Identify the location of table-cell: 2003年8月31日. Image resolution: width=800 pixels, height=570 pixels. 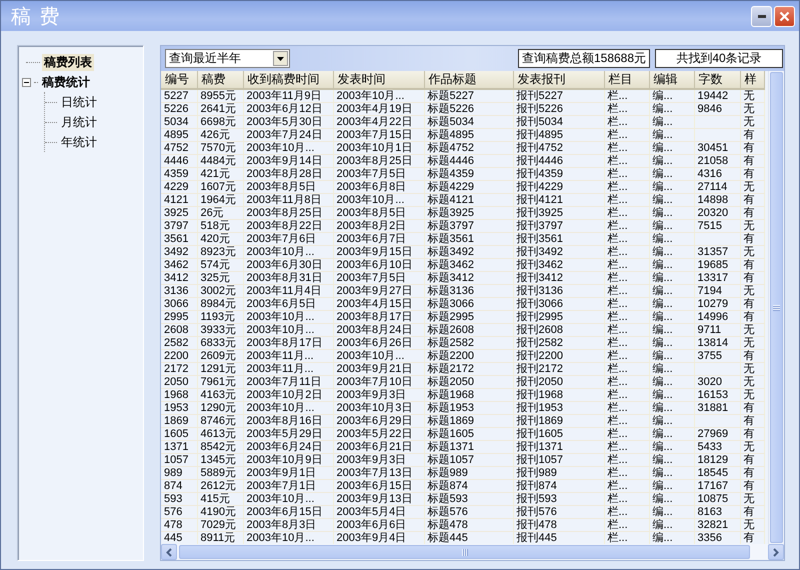
(288, 278).